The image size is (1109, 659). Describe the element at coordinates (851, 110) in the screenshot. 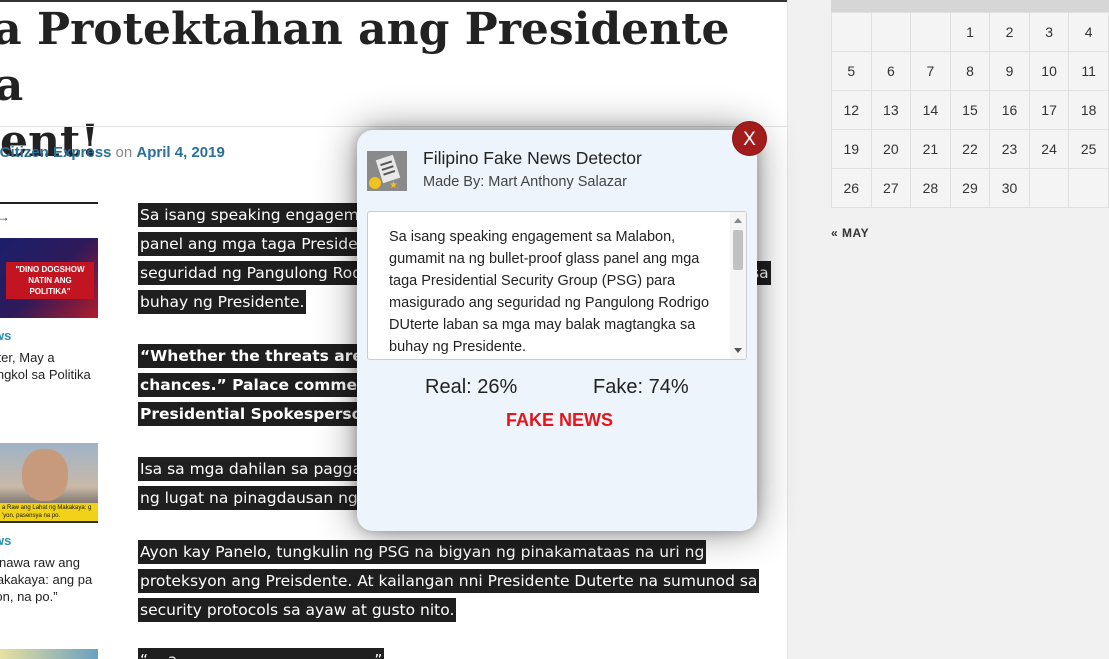

I see `calendar-day: 12` at that location.